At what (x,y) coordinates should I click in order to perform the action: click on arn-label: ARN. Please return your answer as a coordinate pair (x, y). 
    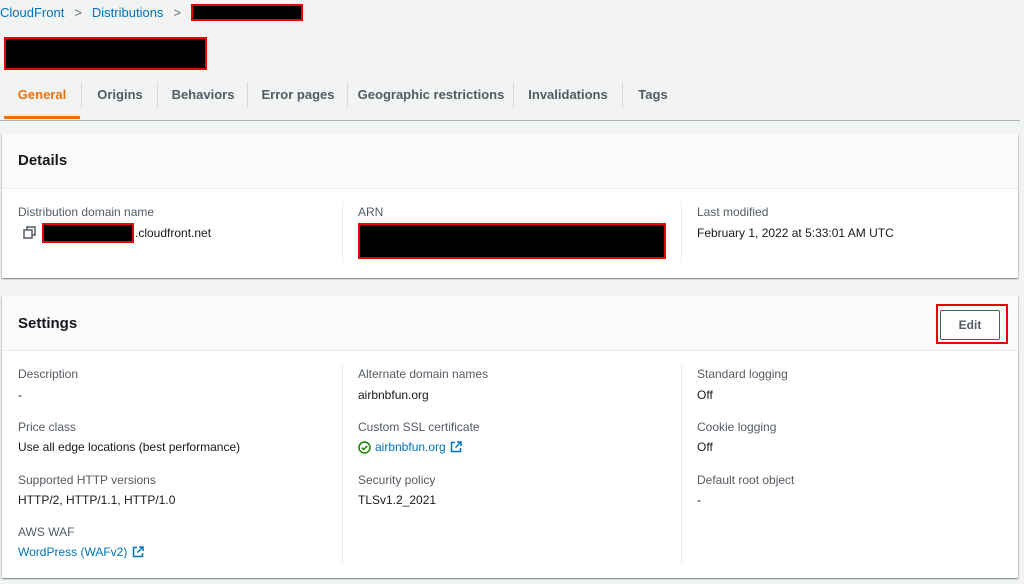
    Looking at the image, I should click on (371, 212).